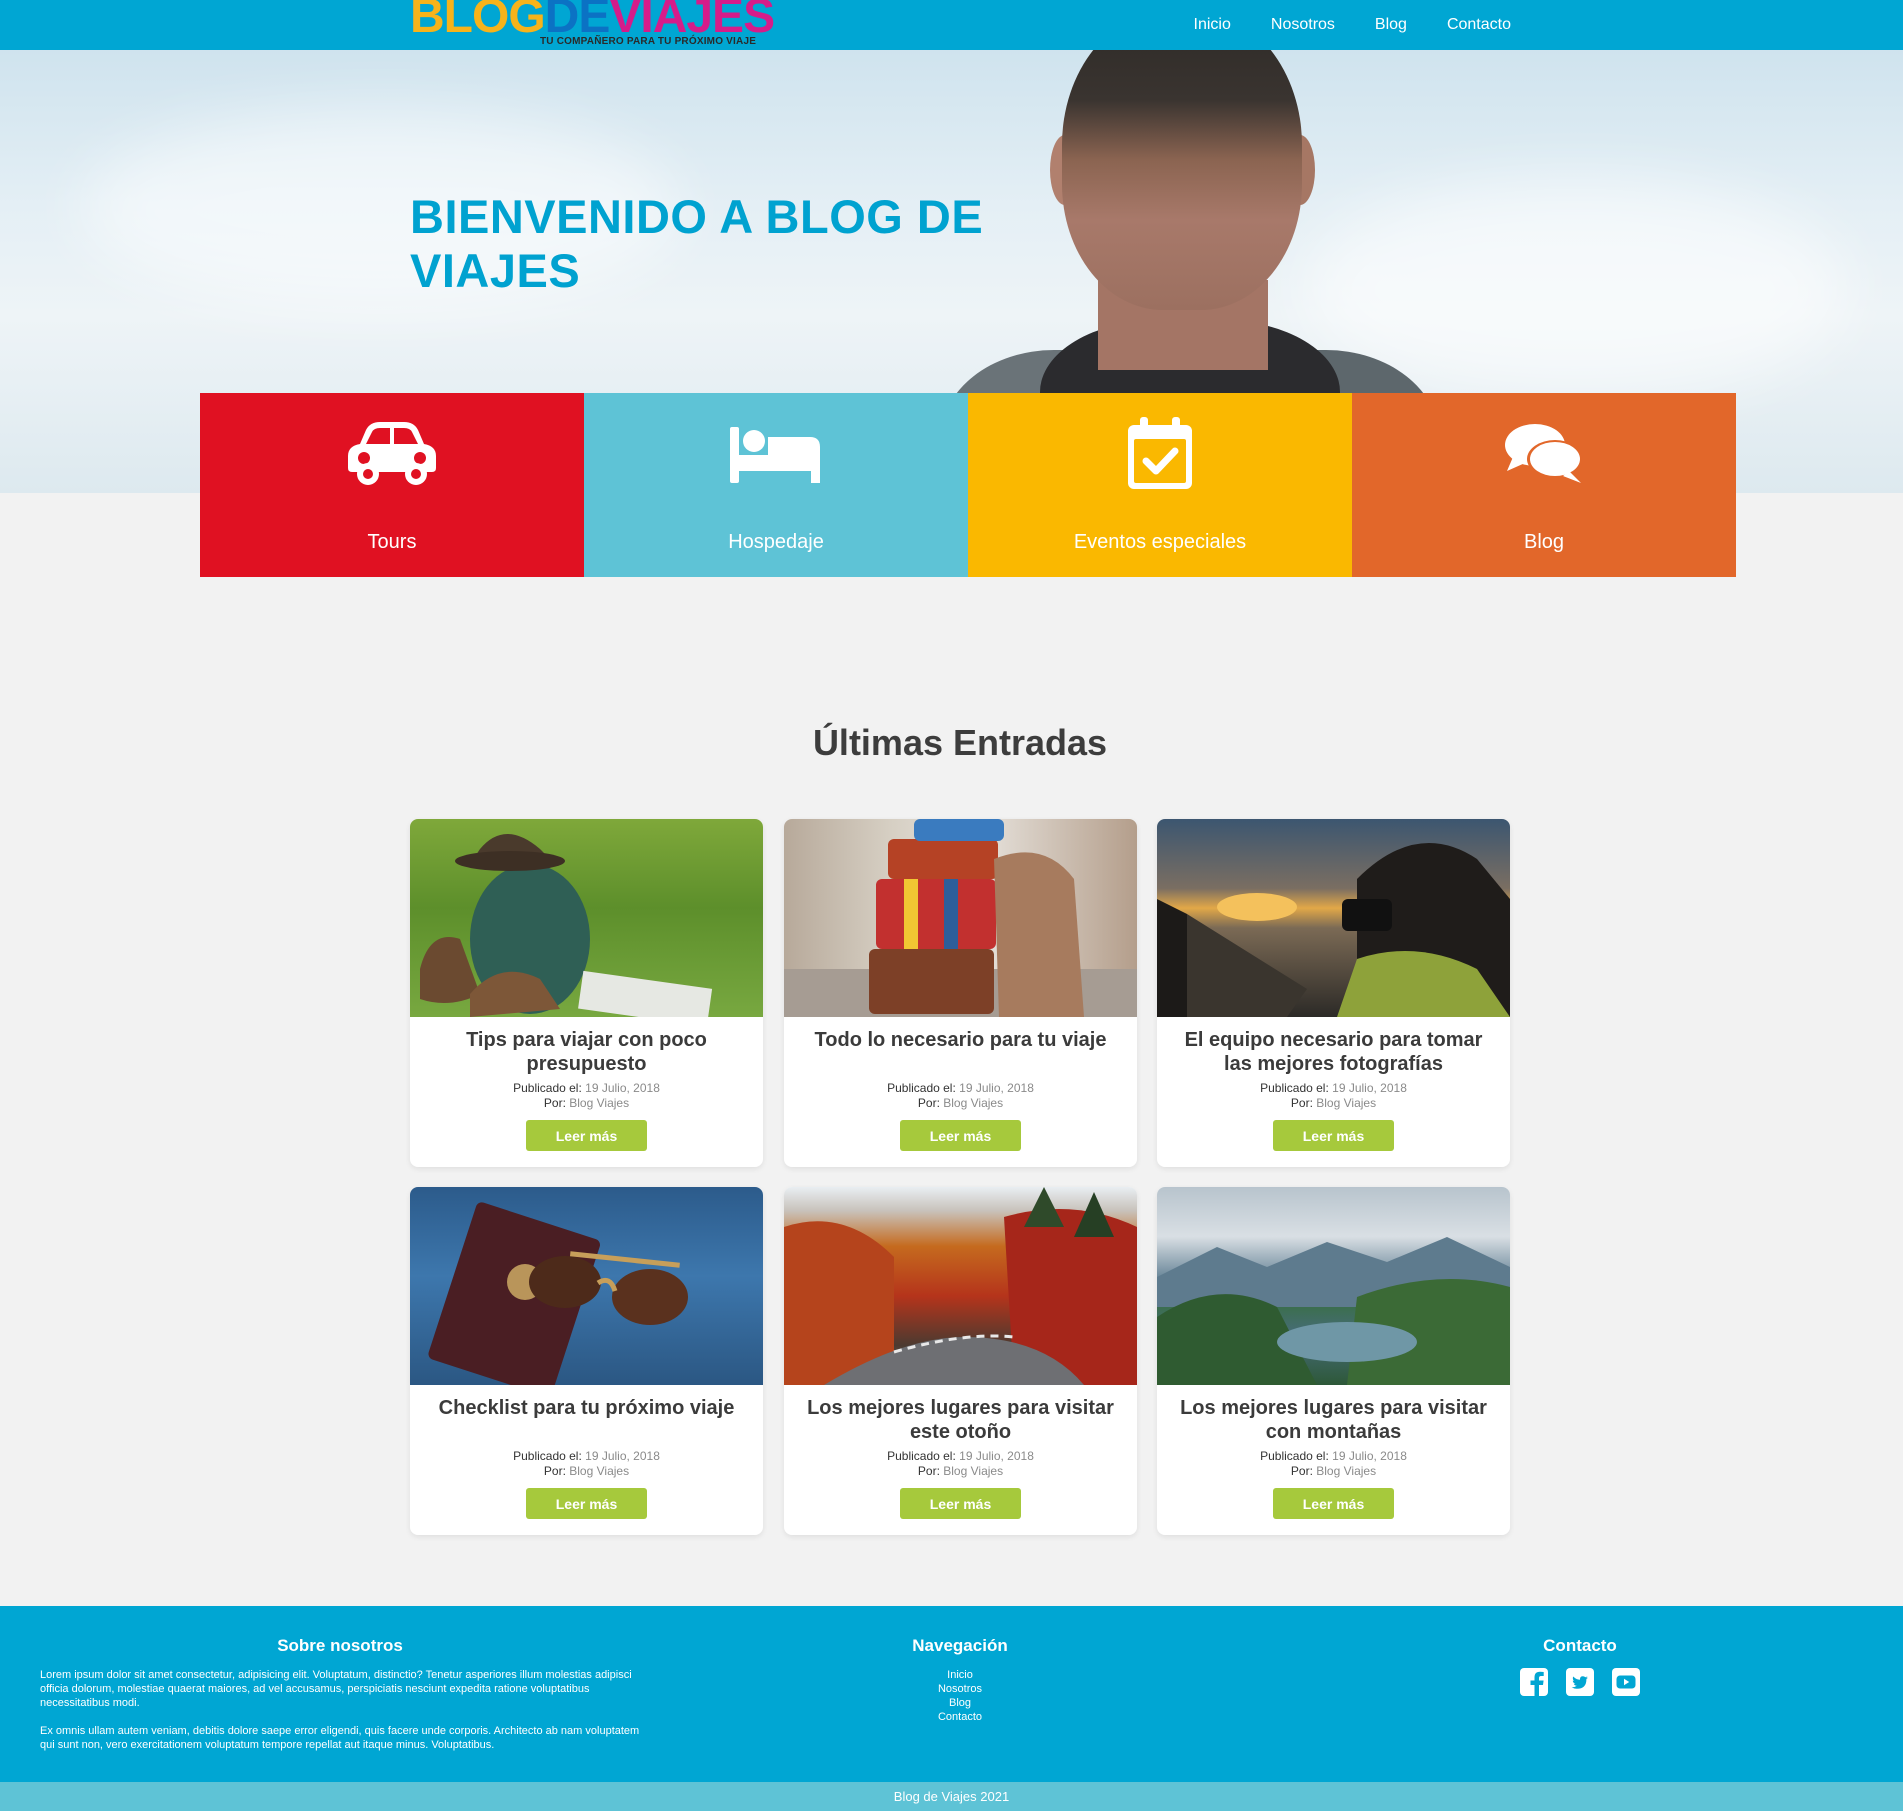 Image resolution: width=1903 pixels, height=1811 pixels. What do you see at coordinates (1544, 542) in the screenshot?
I see `service-label: Blog` at bounding box center [1544, 542].